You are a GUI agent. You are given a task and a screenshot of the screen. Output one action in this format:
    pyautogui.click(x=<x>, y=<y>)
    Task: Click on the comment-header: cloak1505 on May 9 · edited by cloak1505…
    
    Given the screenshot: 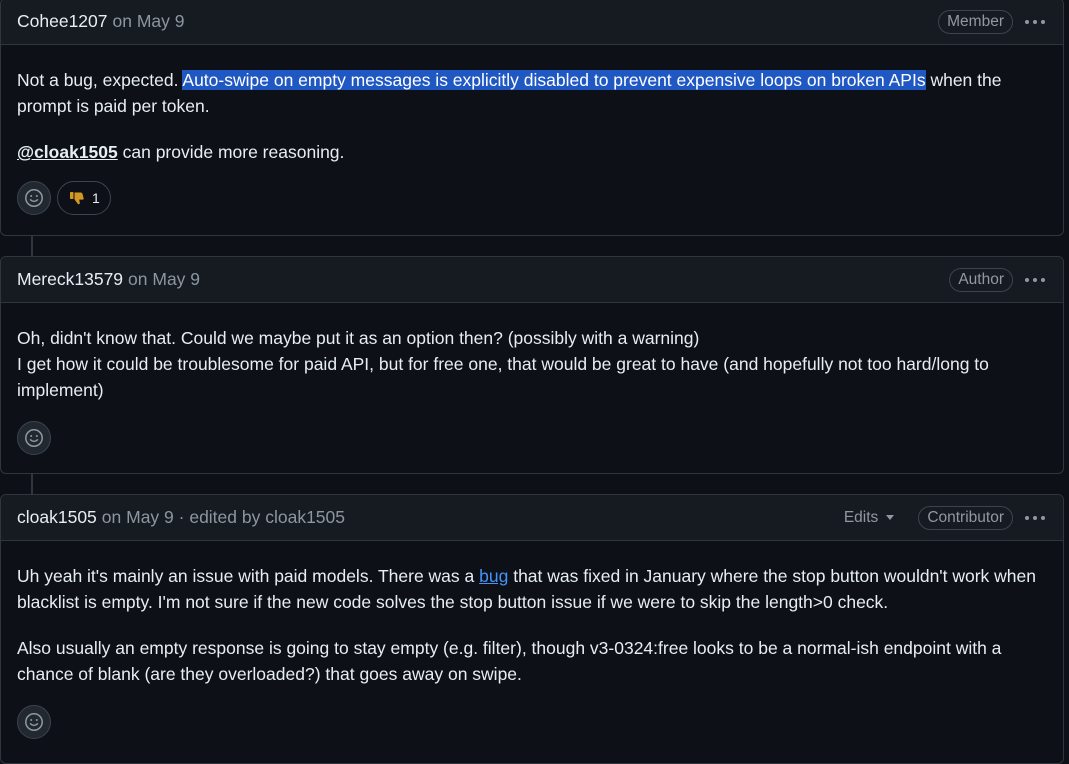 What is the action you would take?
    pyautogui.click(x=532, y=518)
    